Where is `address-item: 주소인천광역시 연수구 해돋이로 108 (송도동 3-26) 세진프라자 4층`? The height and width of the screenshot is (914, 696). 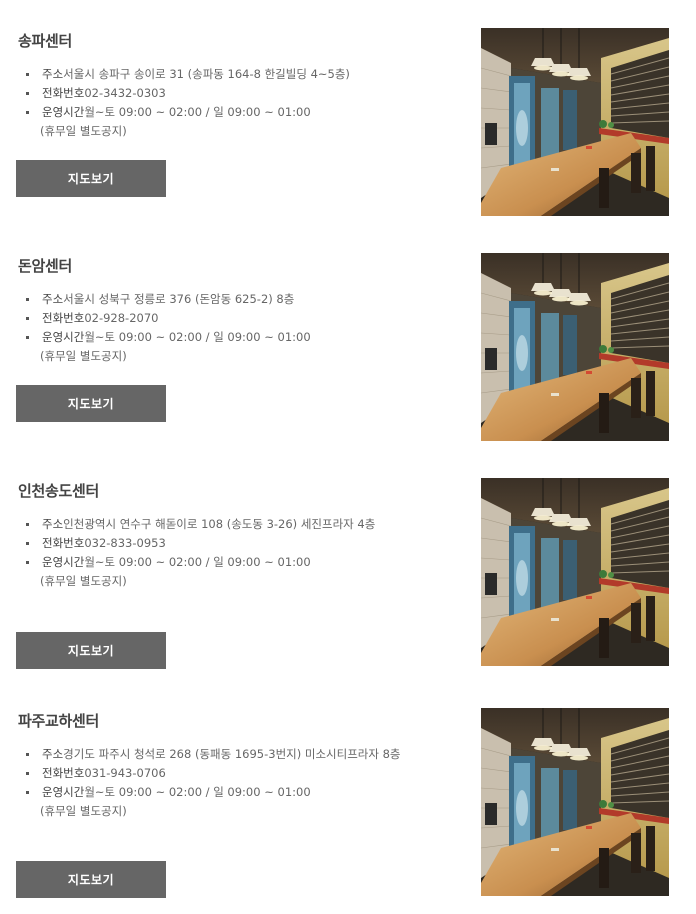
address-item: 주소인천광역시 연수구 해돋이로 108 (송도동 3-26) 세진프라자 4층 is located at coordinates (238, 524).